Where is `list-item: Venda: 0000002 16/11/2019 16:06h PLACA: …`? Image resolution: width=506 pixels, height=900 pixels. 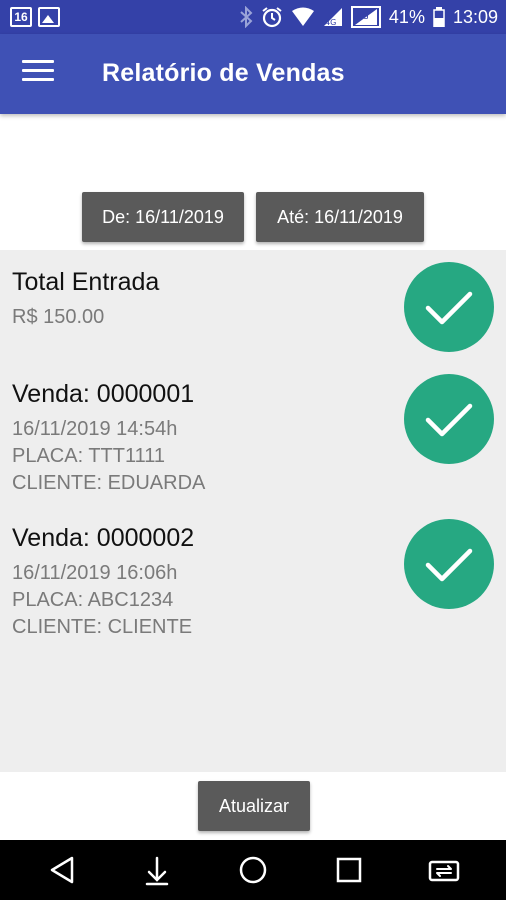
list-item: Venda: 0000002 16/11/2019 16:06h PLACA: … is located at coordinates (253, 585).